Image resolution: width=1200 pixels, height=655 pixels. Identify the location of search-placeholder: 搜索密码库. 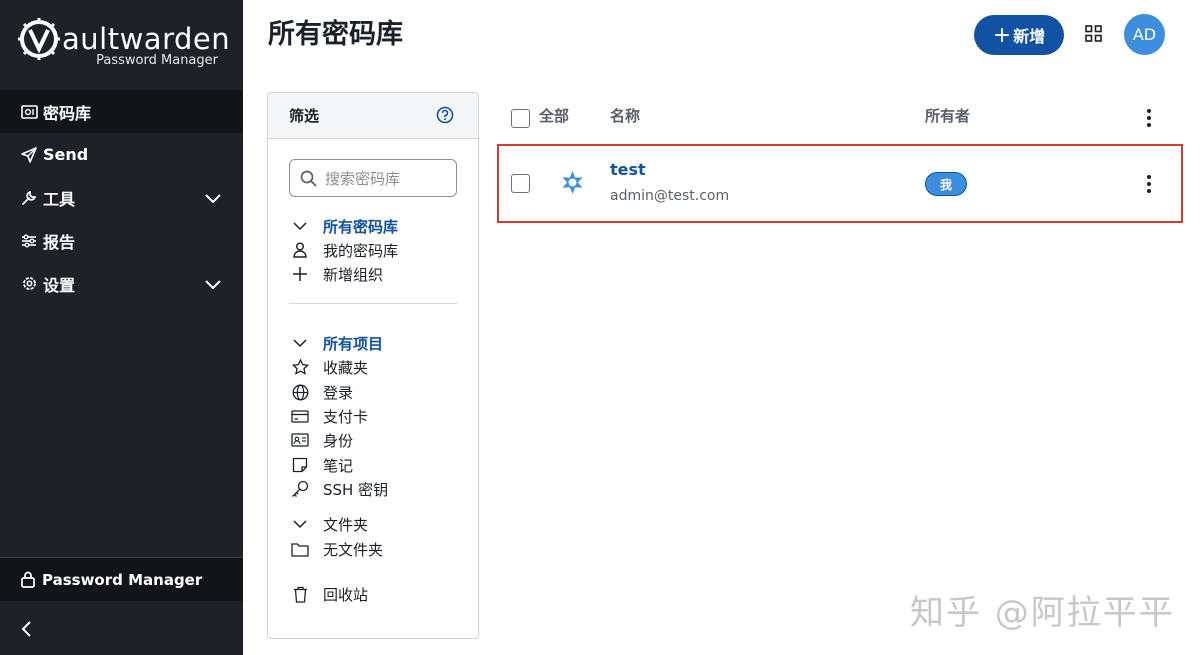
(363, 178).